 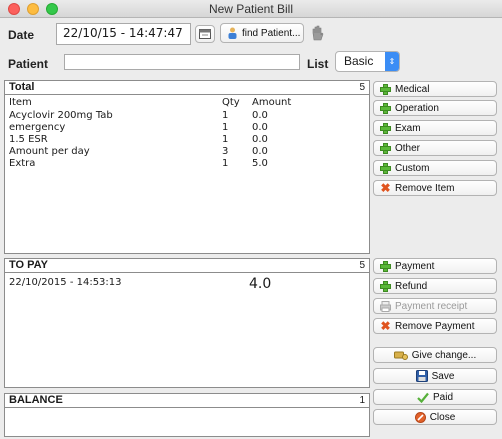 I want to click on patient-field, so click(x=182, y=62).